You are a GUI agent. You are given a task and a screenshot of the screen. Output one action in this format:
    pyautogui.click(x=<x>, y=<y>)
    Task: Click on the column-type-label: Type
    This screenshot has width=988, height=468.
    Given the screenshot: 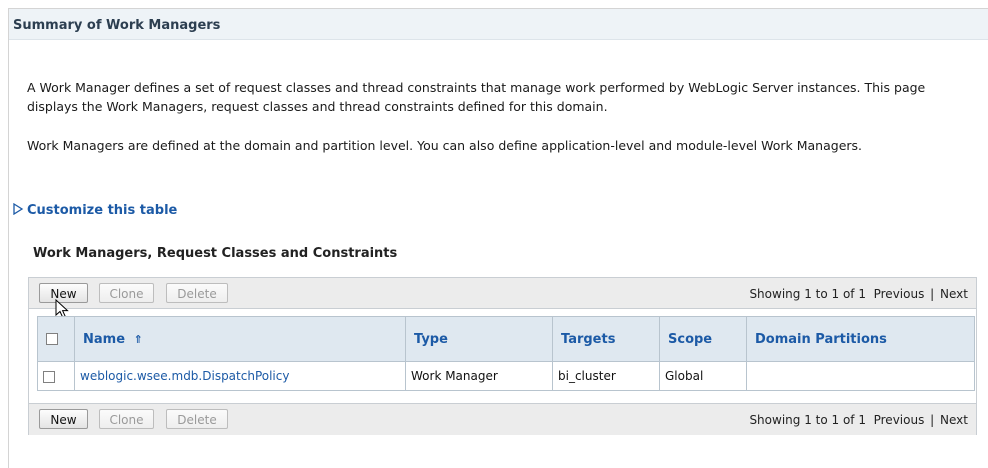 What is the action you would take?
    pyautogui.click(x=431, y=339)
    